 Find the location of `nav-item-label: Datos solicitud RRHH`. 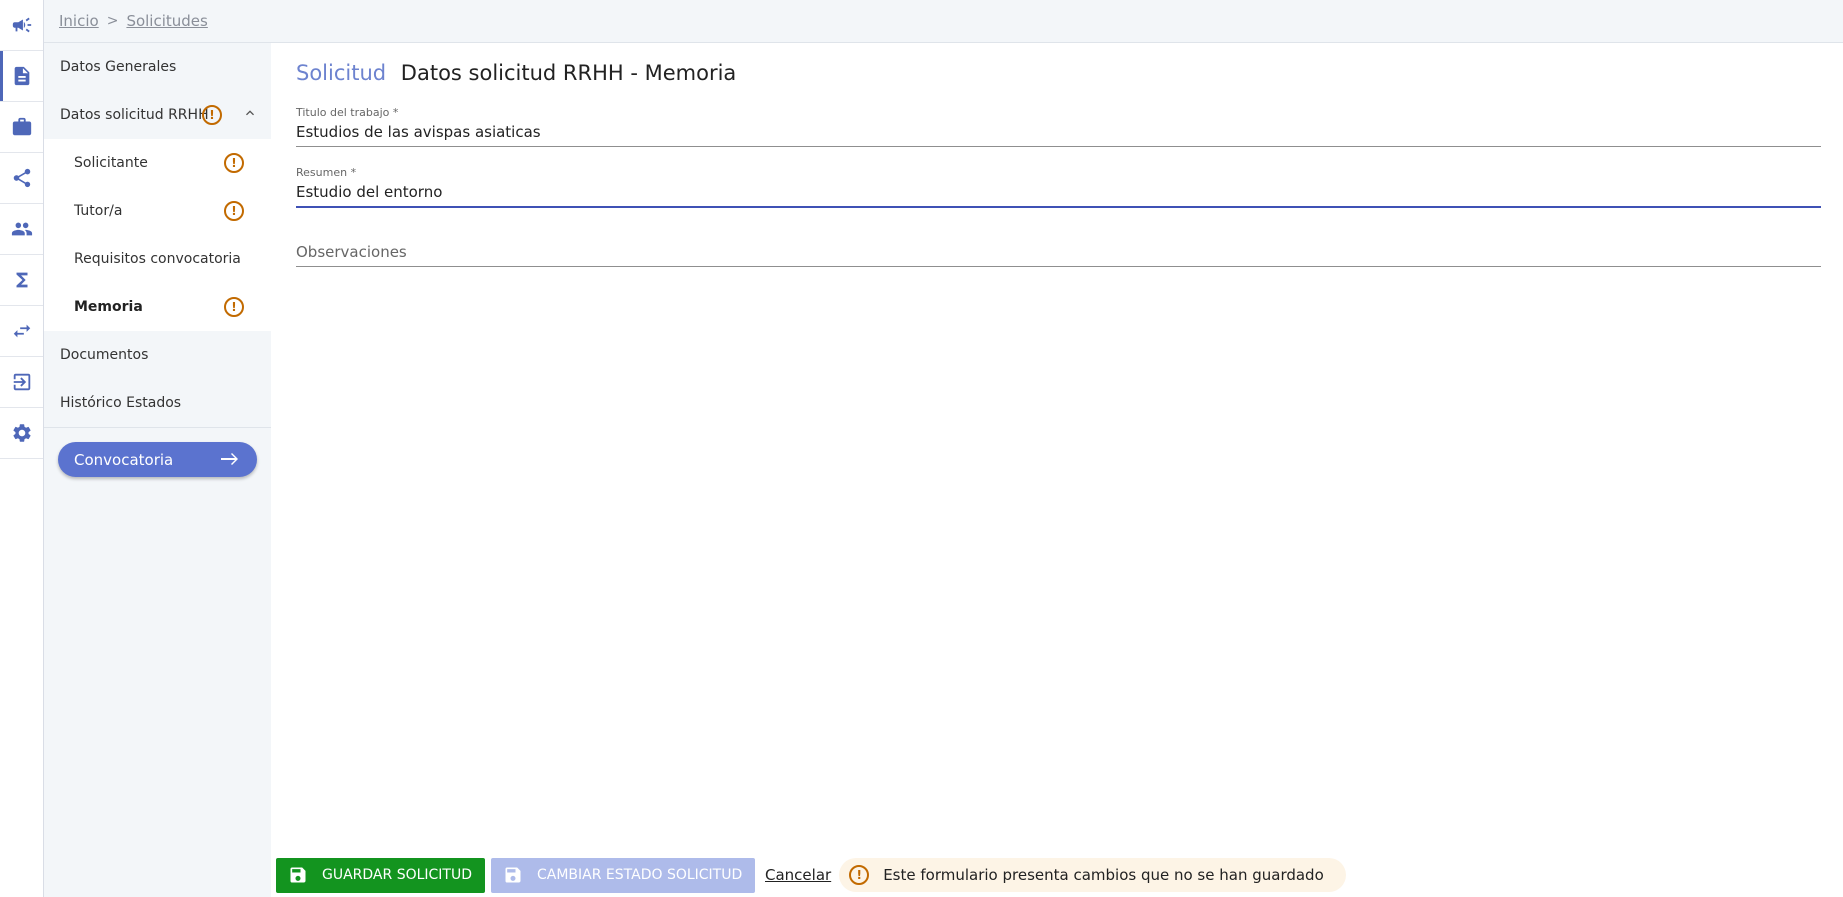

nav-item-label: Datos solicitud RRHH is located at coordinates (134, 115).